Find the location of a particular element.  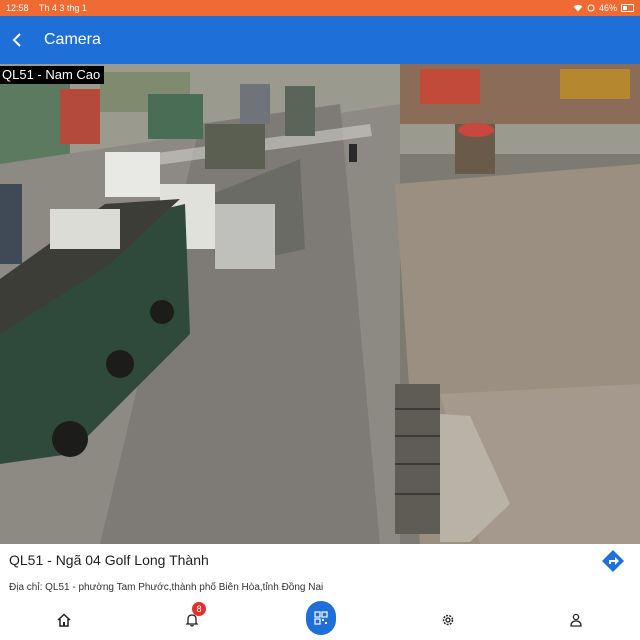

person-icon is located at coordinates (576, 620).